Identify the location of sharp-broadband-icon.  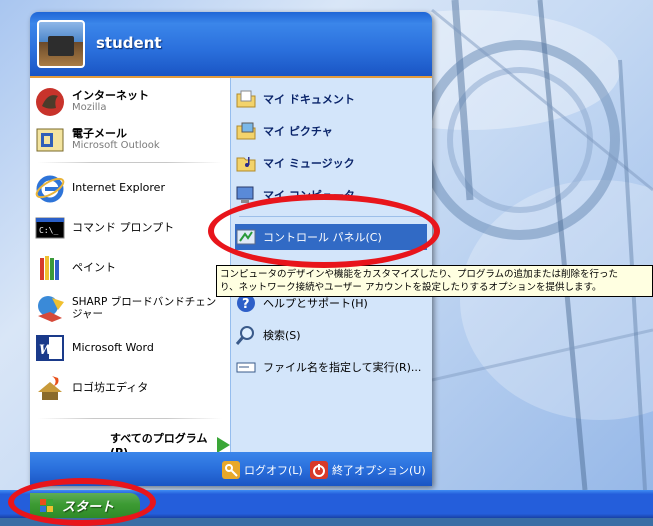
(50, 308).